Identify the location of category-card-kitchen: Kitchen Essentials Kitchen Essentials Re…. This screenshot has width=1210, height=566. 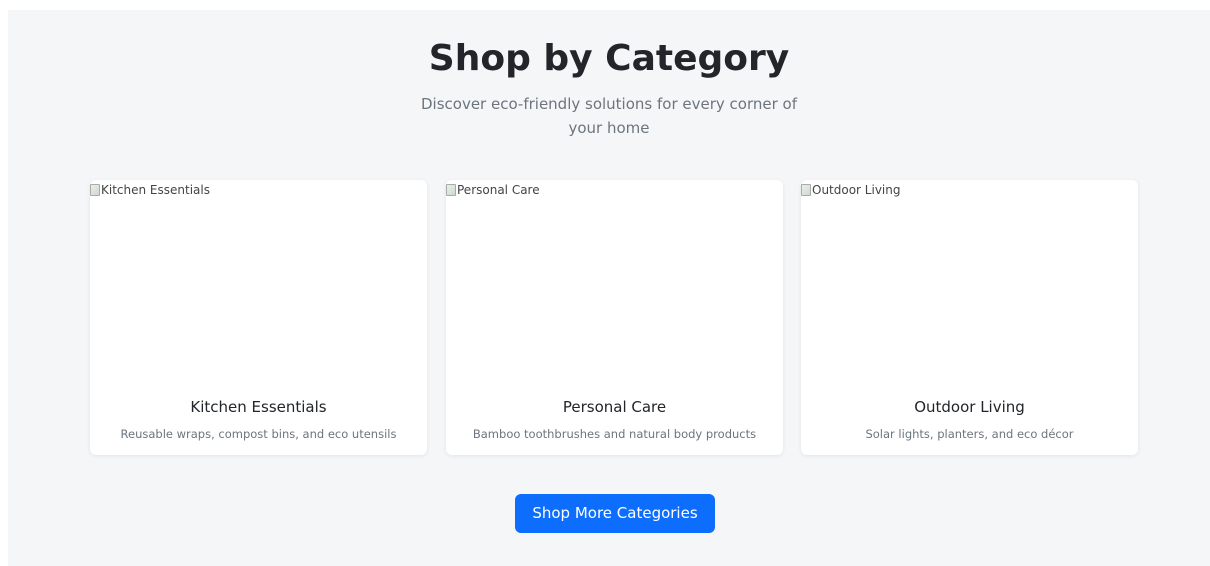
(258, 317).